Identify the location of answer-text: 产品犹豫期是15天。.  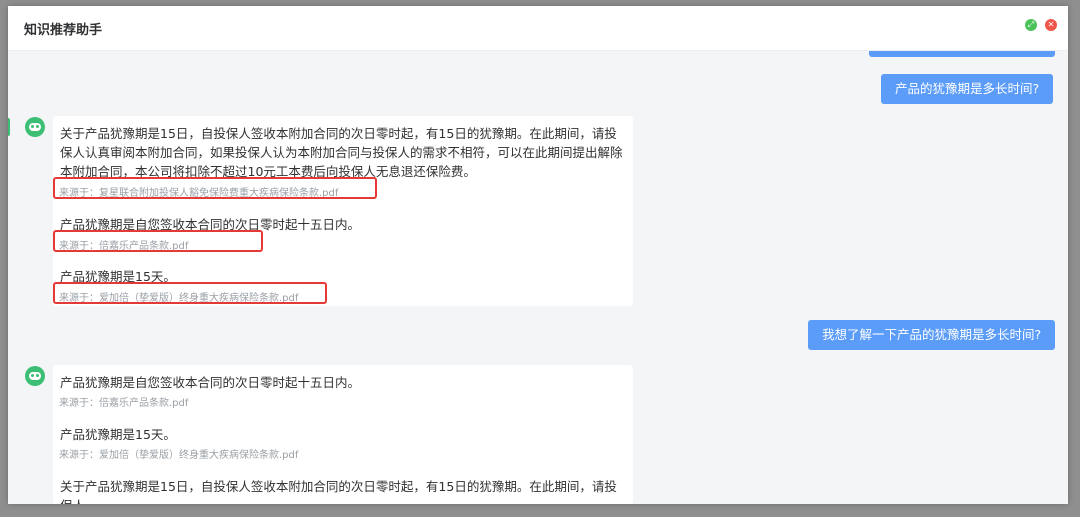
(118, 434).